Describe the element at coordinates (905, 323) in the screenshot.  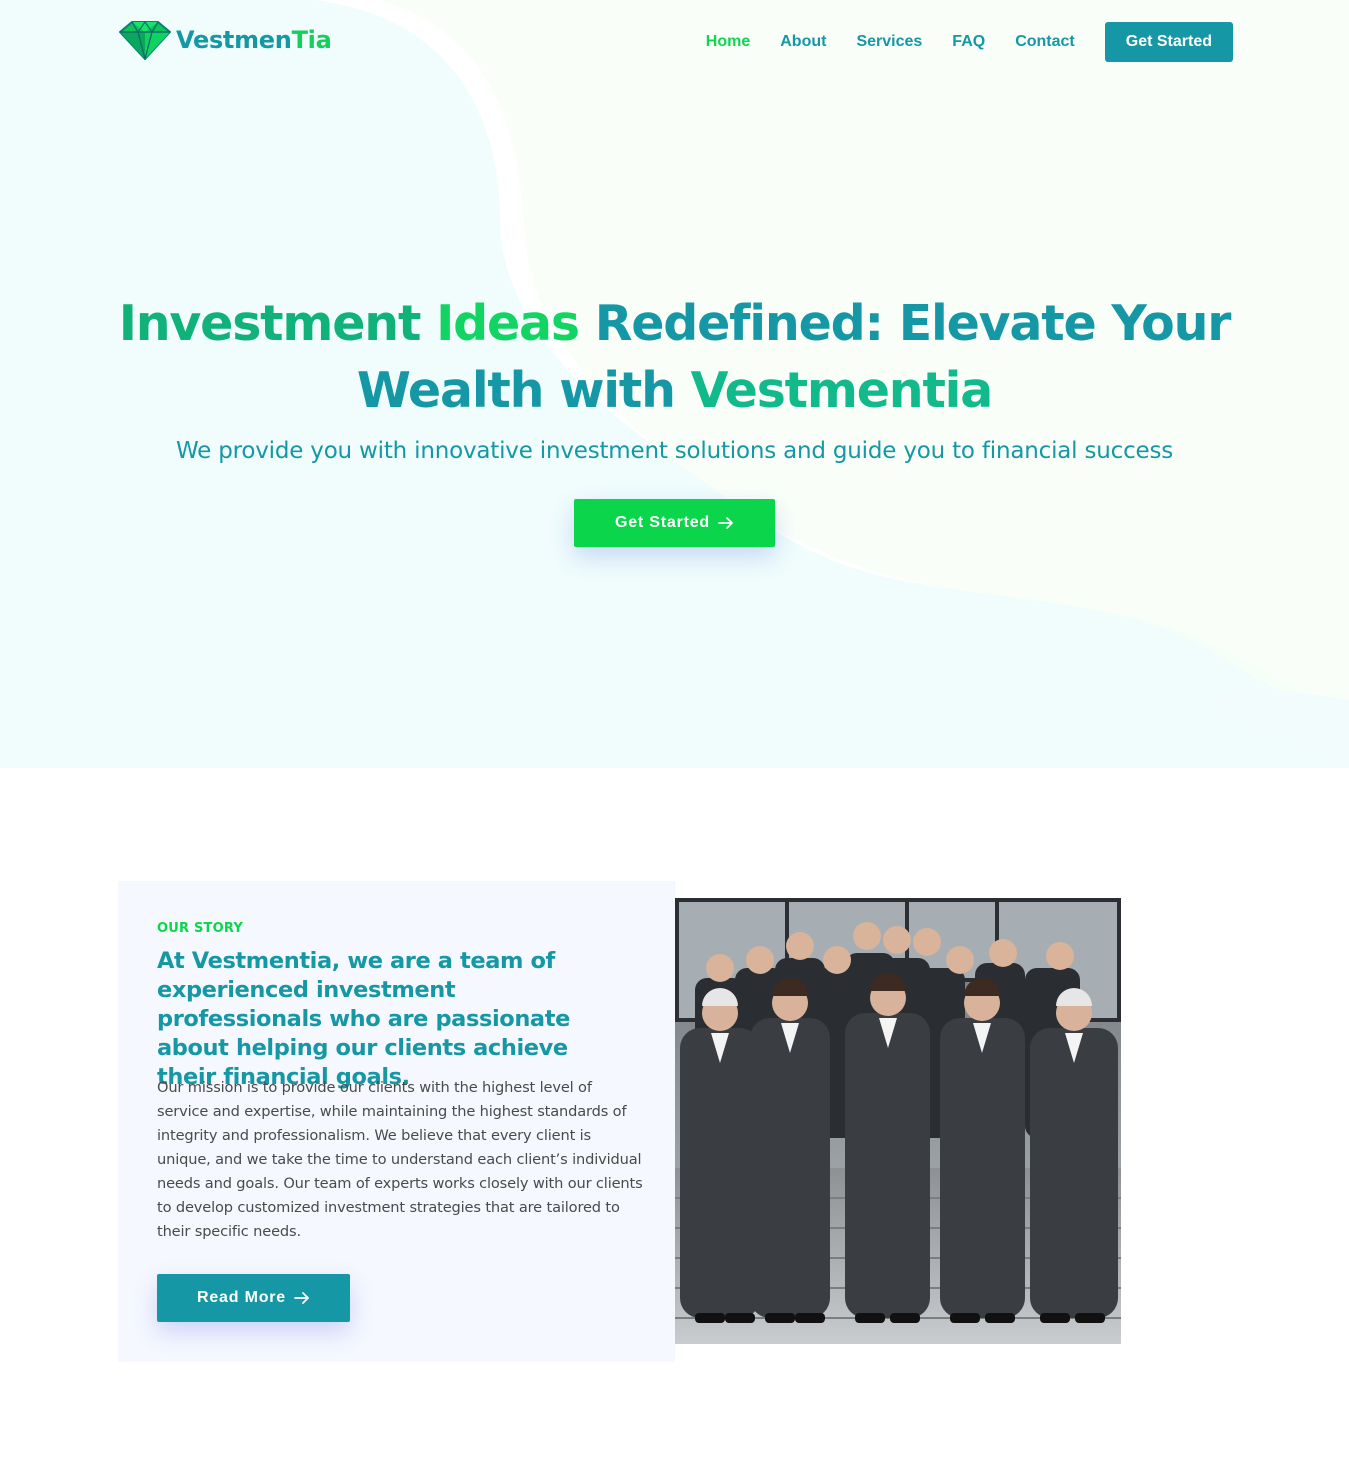
I see `hero-title-part3: Redefined: Elevate Your` at that location.